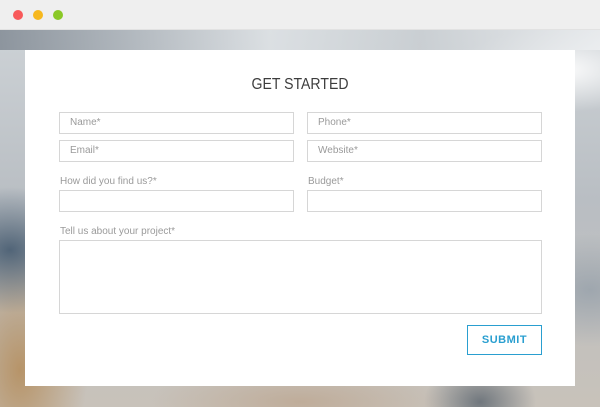 The width and height of the screenshot is (600, 407). What do you see at coordinates (424, 151) in the screenshot?
I see `website-field: Website*` at bounding box center [424, 151].